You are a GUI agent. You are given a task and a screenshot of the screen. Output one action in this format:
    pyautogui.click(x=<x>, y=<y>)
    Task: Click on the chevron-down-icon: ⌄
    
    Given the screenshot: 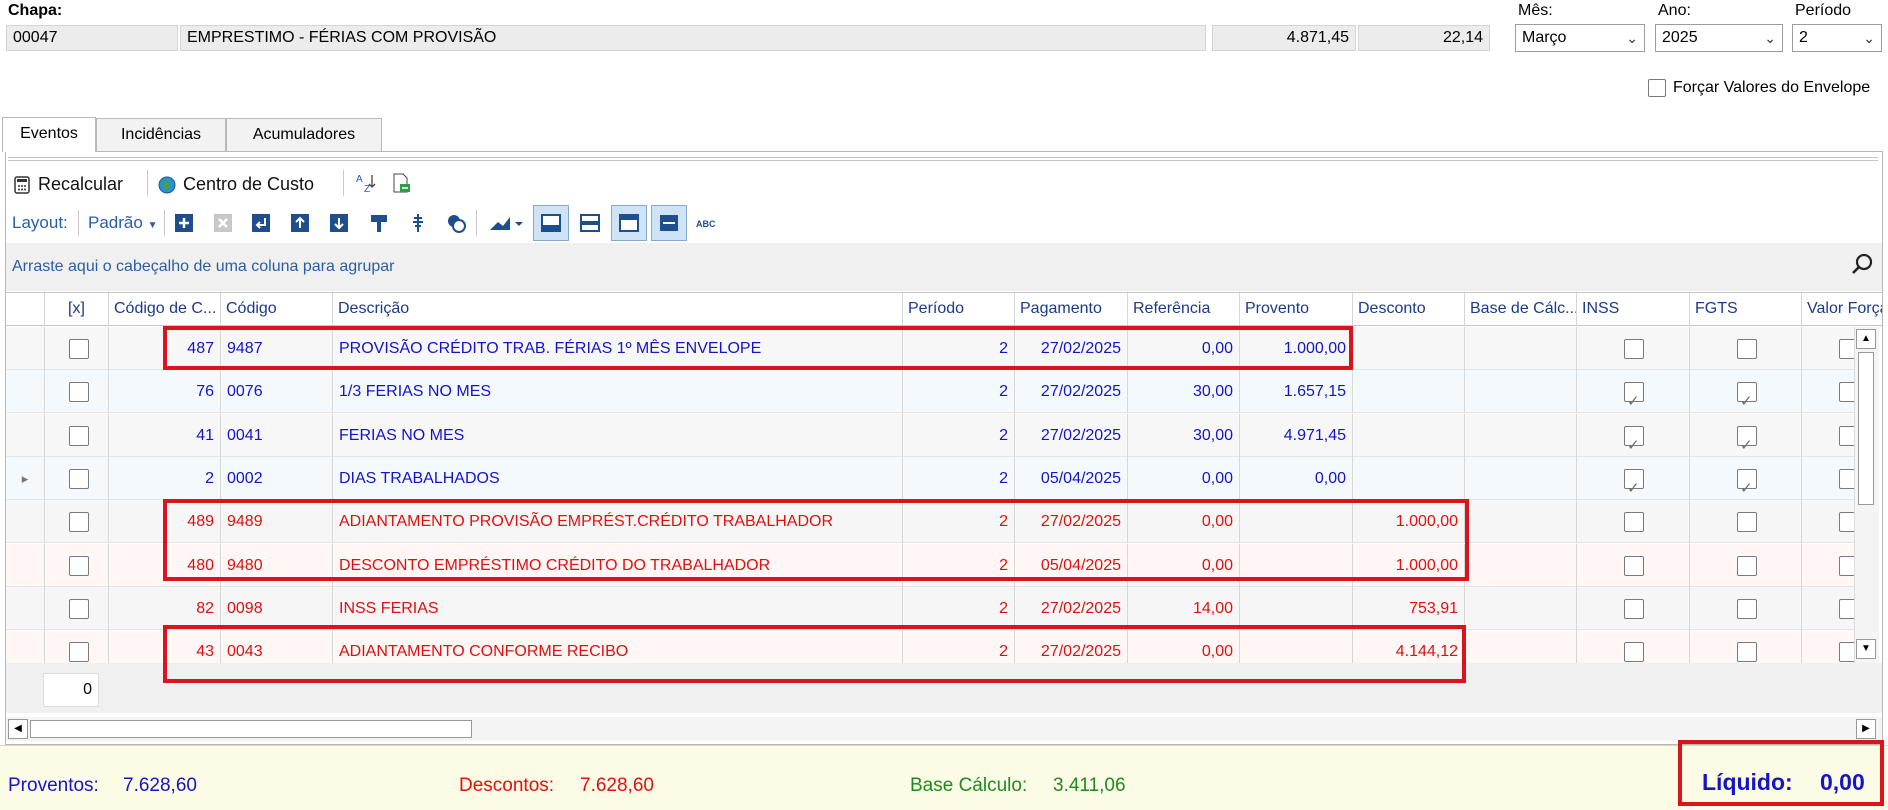 What is the action you would take?
    pyautogui.click(x=1632, y=38)
    